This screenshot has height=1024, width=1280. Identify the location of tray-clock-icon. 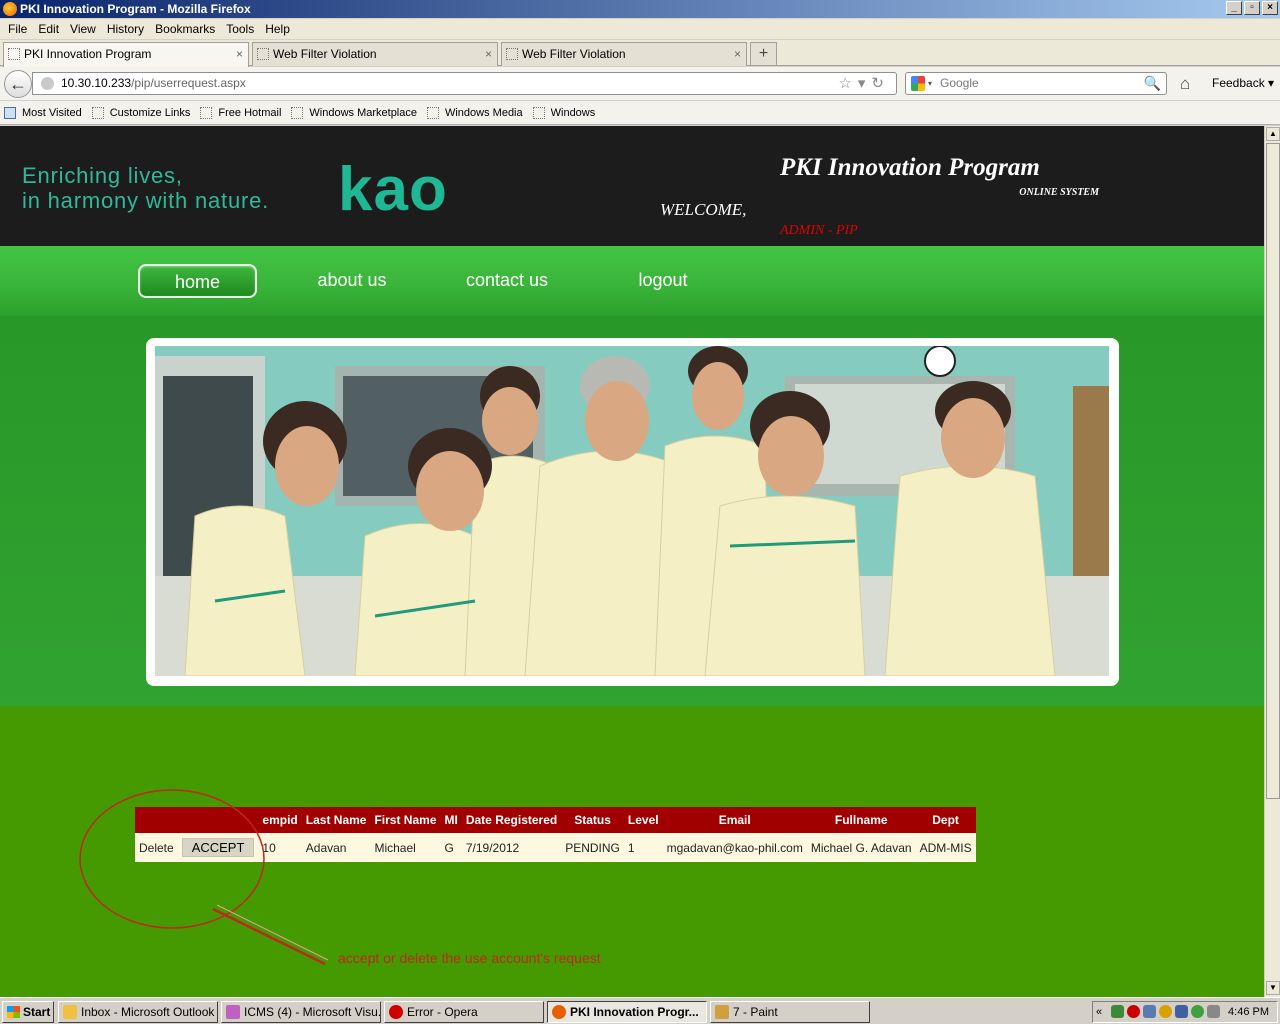
(1165, 1011).